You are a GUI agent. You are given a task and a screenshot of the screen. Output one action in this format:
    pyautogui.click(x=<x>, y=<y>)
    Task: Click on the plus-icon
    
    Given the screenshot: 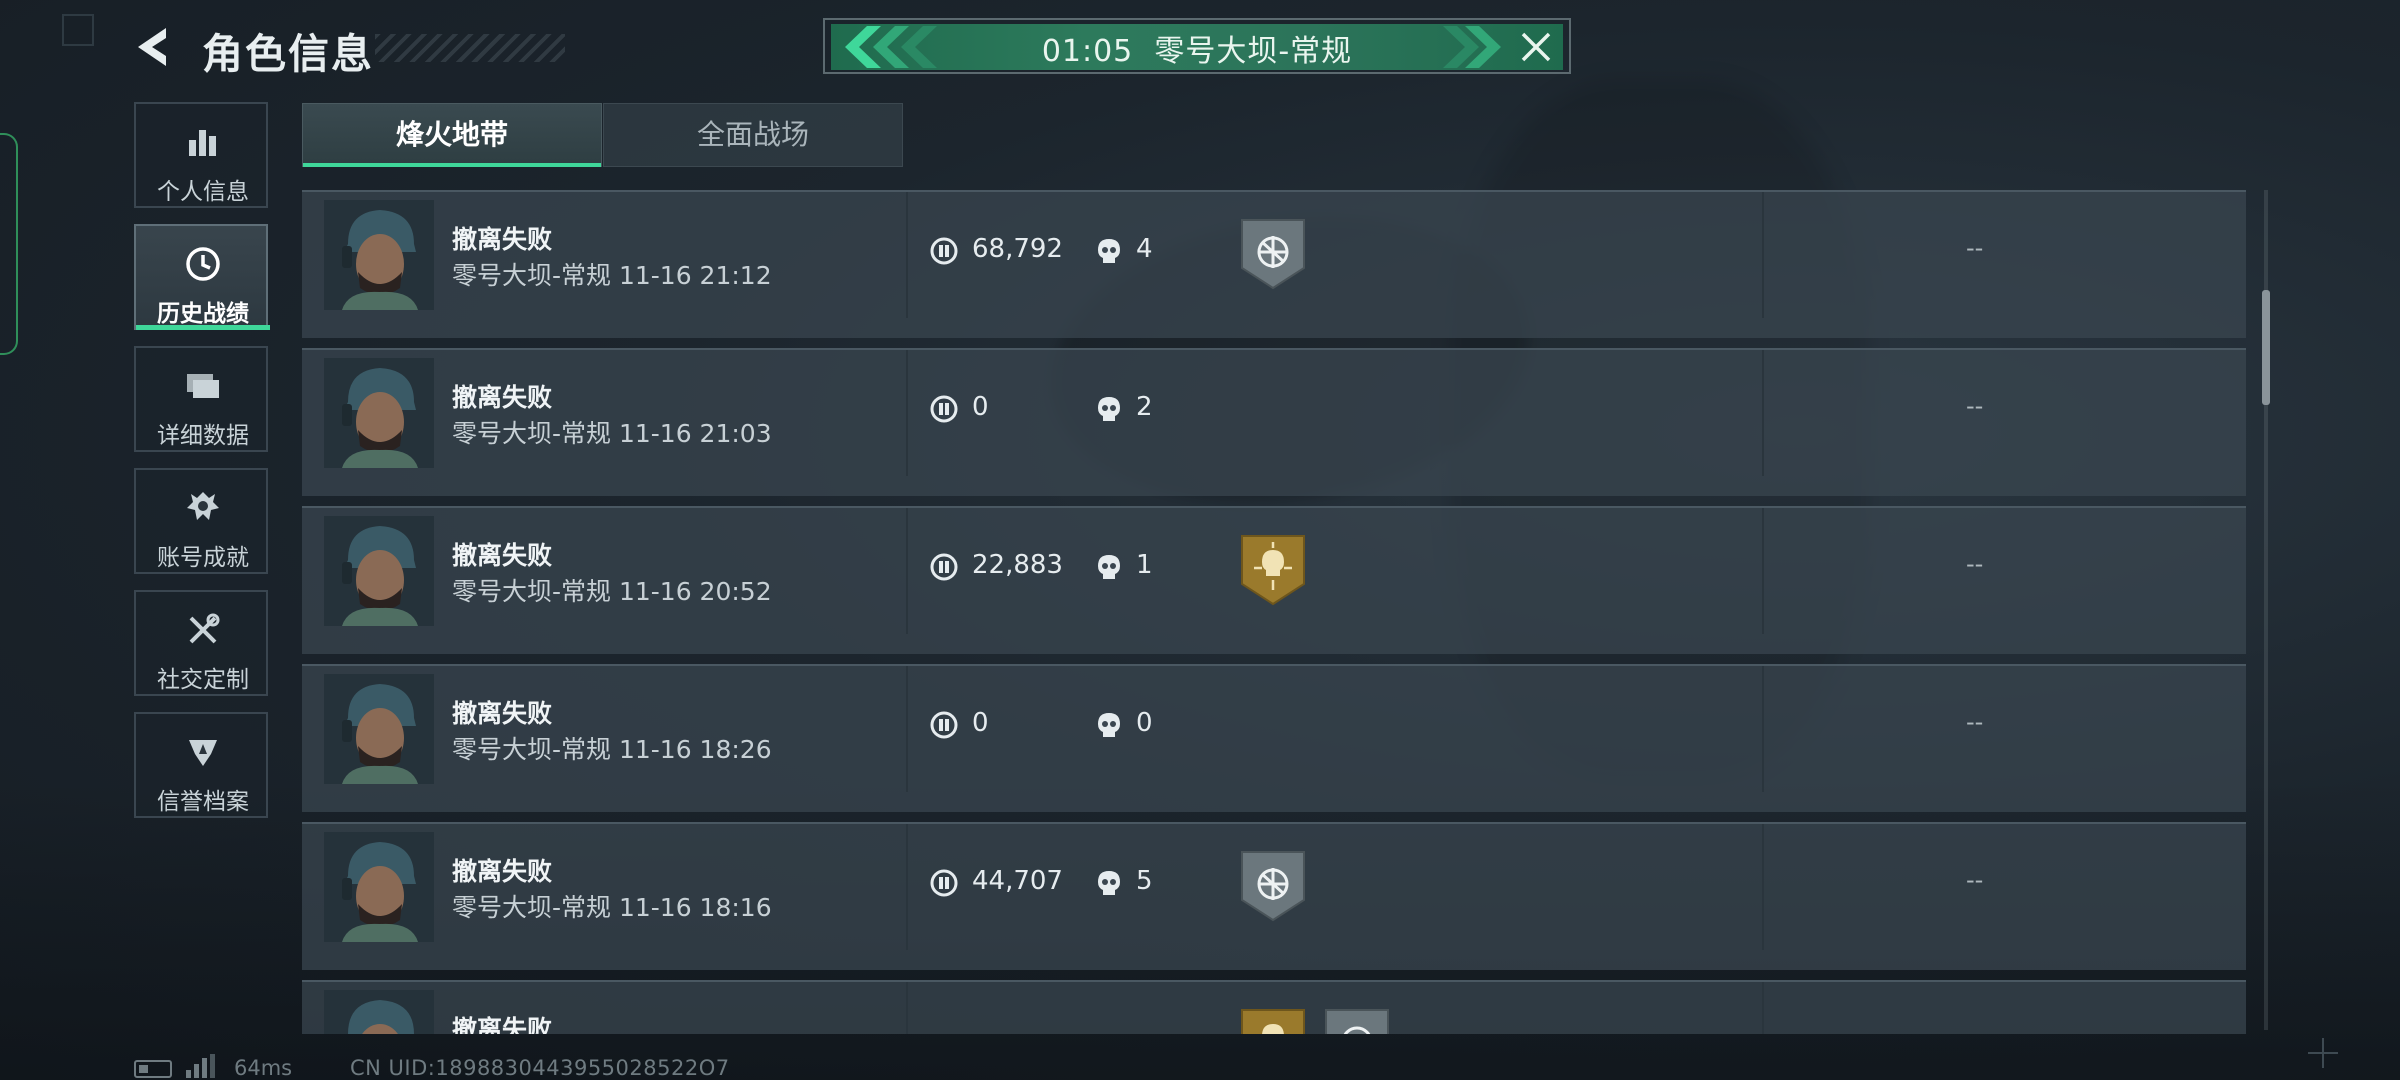 What is the action you would take?
    pyautogui.click(x=2323, y=1053)
    